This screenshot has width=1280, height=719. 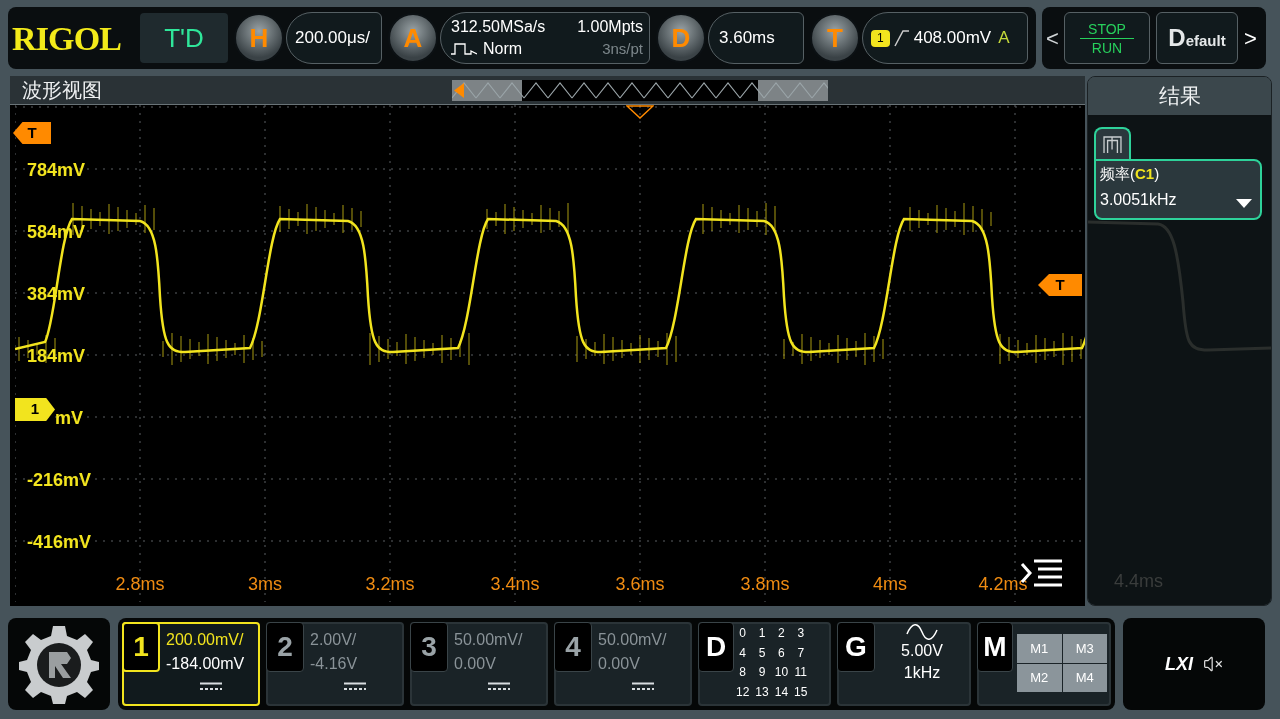 I want to click on generator-frequency: 1kHz, so click(x=922, y=673).